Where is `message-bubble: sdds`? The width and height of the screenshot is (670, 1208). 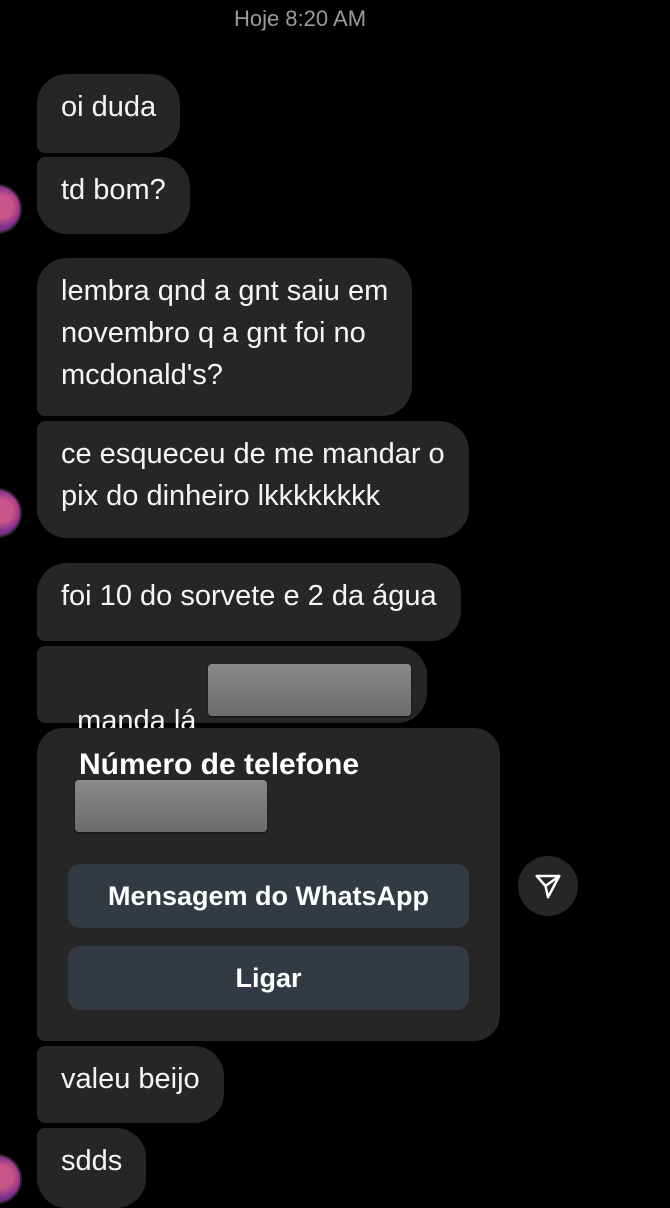 message-bubble: sdds is located at coordinates (92, 1168).